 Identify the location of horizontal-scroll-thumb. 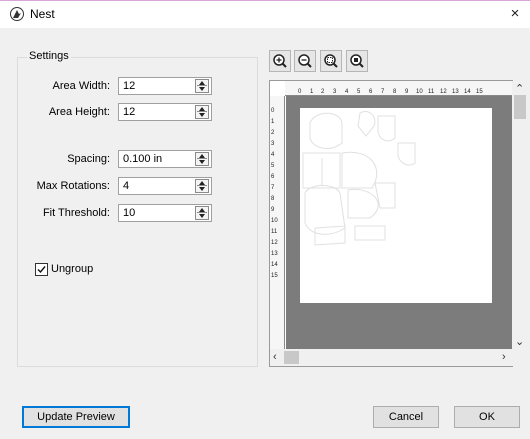
(291, 357).